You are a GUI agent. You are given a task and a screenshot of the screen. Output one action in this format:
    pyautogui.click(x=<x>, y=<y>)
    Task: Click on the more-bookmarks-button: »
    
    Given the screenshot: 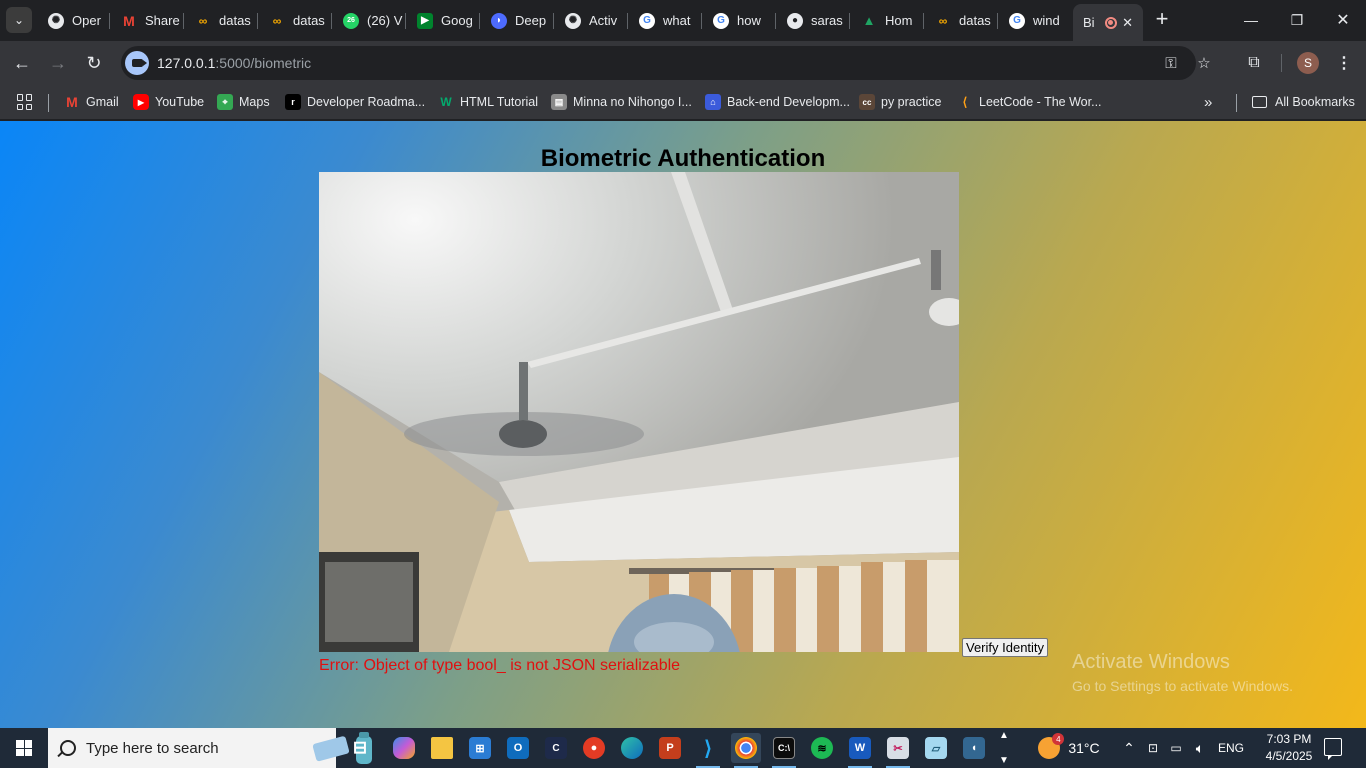 What is the action you would take?
    pyautogui.click(x=1208, y=102)
    